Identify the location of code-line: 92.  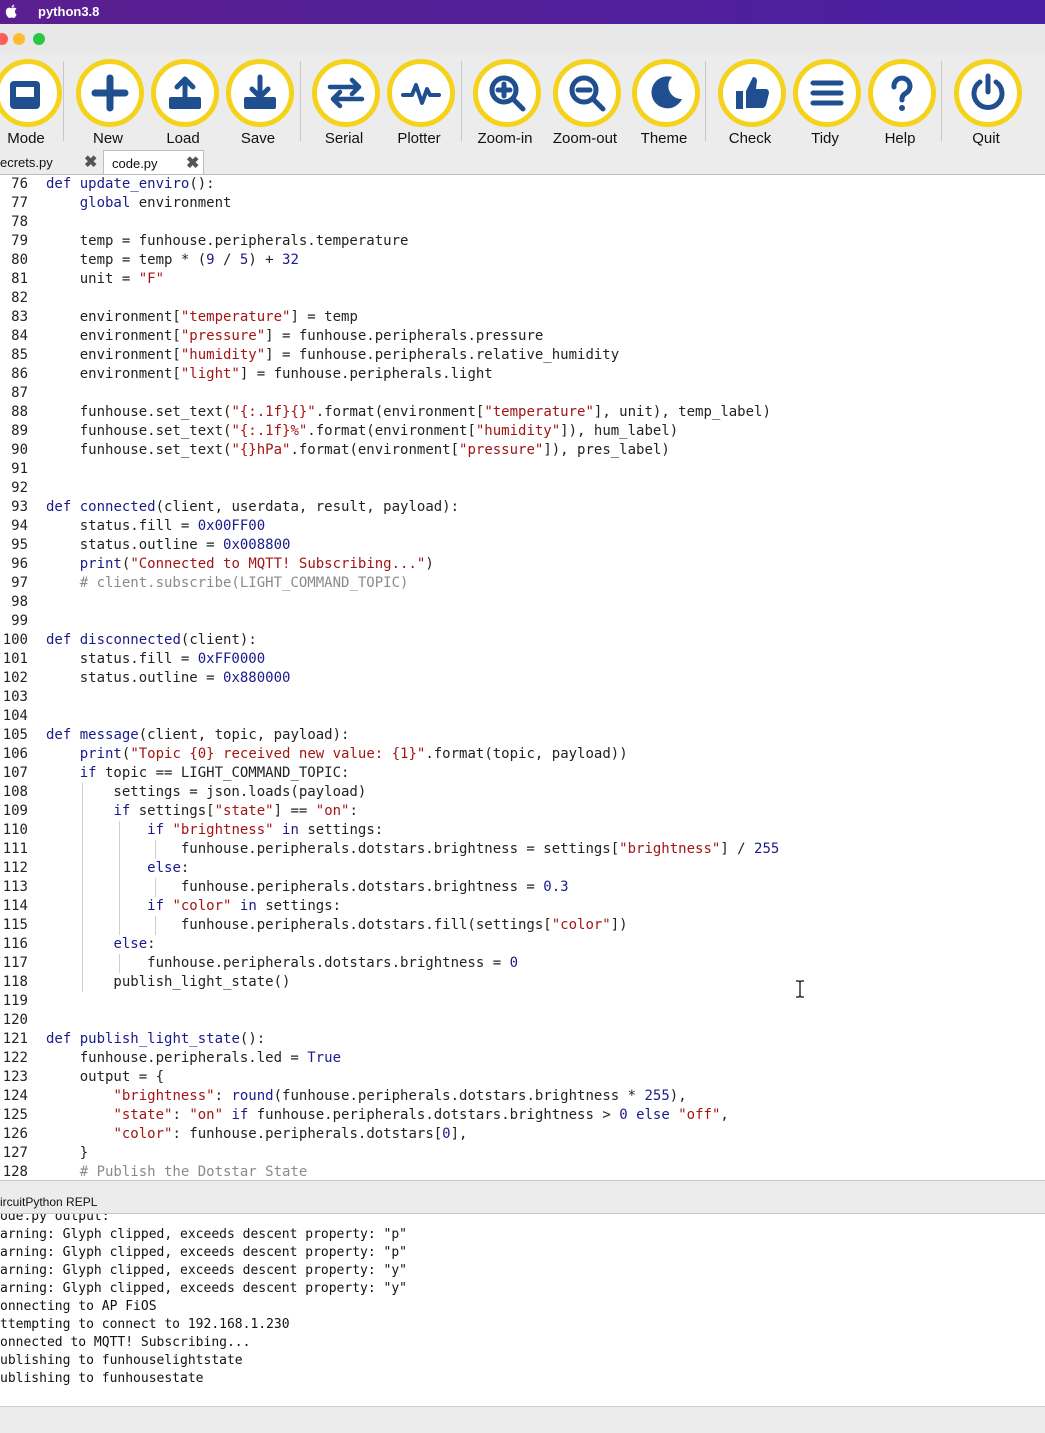
(522, 488).